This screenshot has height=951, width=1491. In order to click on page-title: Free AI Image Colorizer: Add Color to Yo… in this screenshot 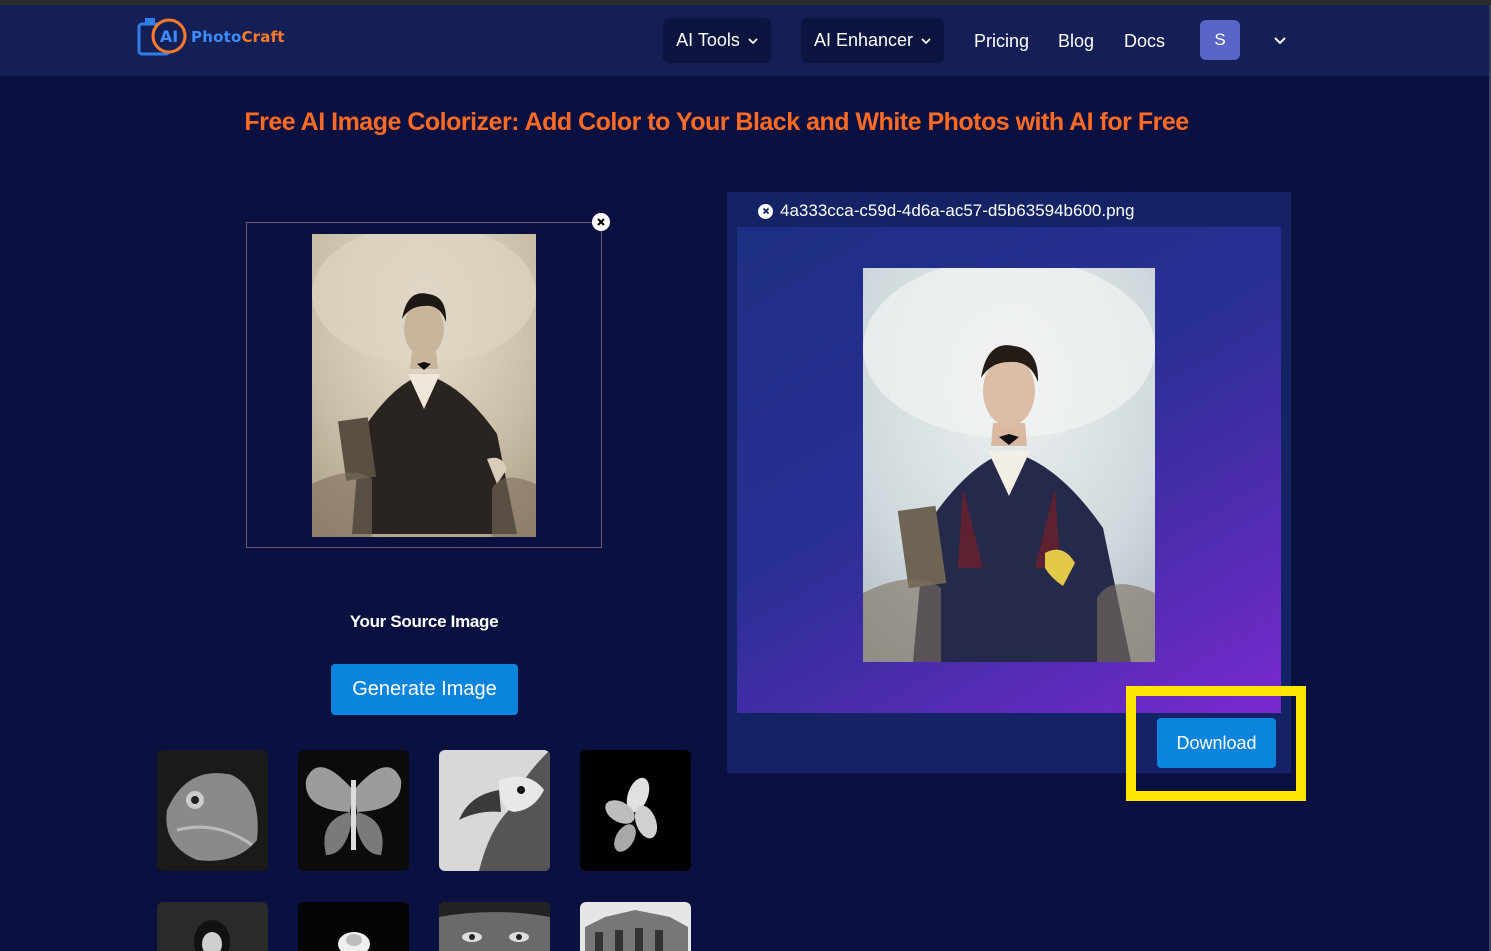, I will do `click(716, 122)`.